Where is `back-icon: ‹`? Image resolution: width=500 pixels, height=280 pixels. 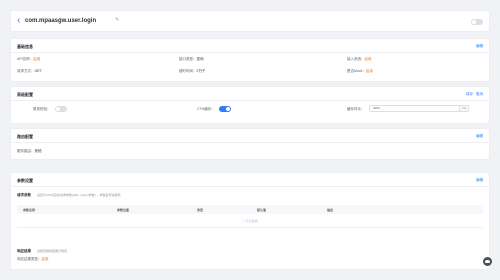 back-icon: ‹ is located at coordinates (18, 21).